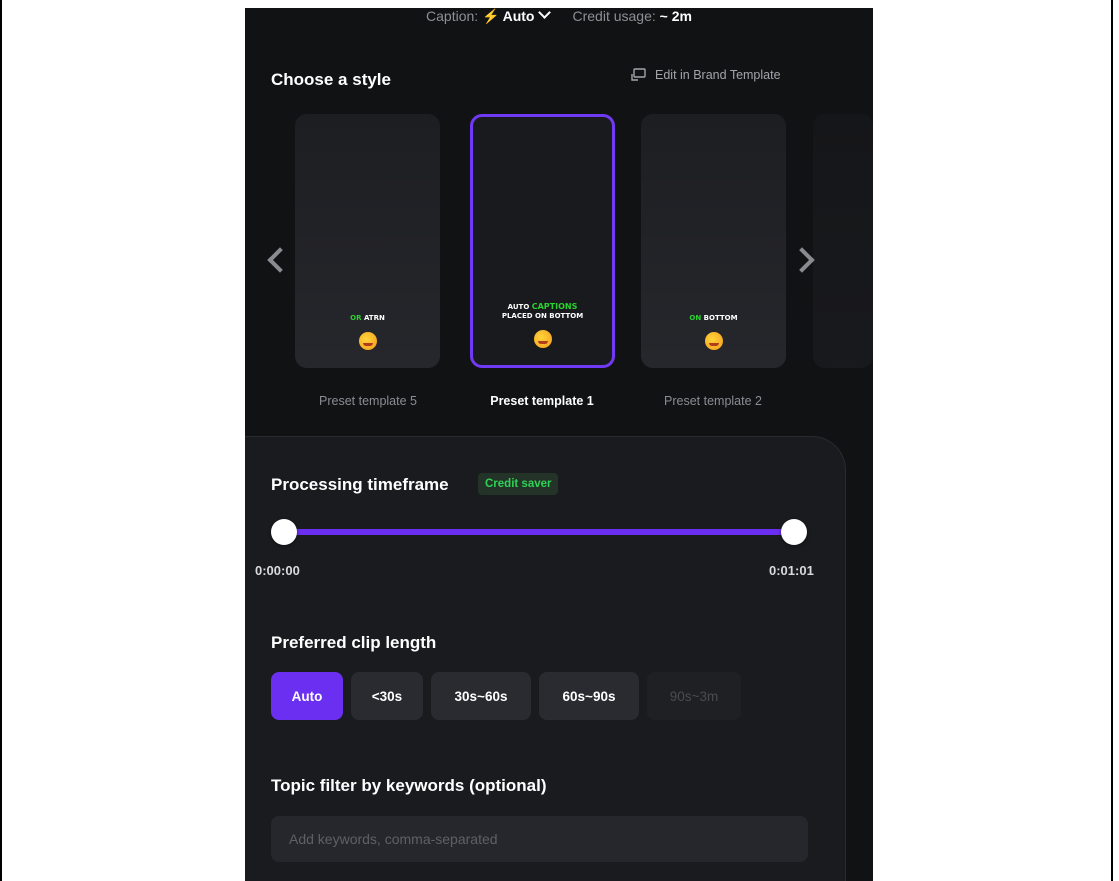 Image resolution: width=1119 pixels, height=881 pixels. I want to click on carousel-next-arrow-icon, so click(802, 260).